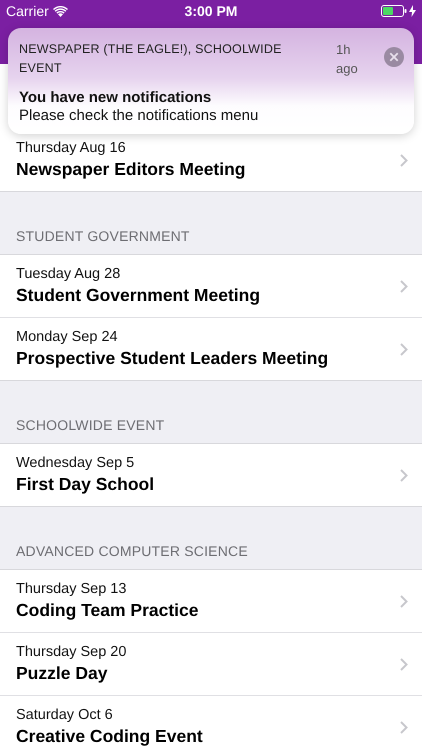 The width and height of the screenshot is (422, 750). I want to click on event-title: First Day School, so click(86, 484).